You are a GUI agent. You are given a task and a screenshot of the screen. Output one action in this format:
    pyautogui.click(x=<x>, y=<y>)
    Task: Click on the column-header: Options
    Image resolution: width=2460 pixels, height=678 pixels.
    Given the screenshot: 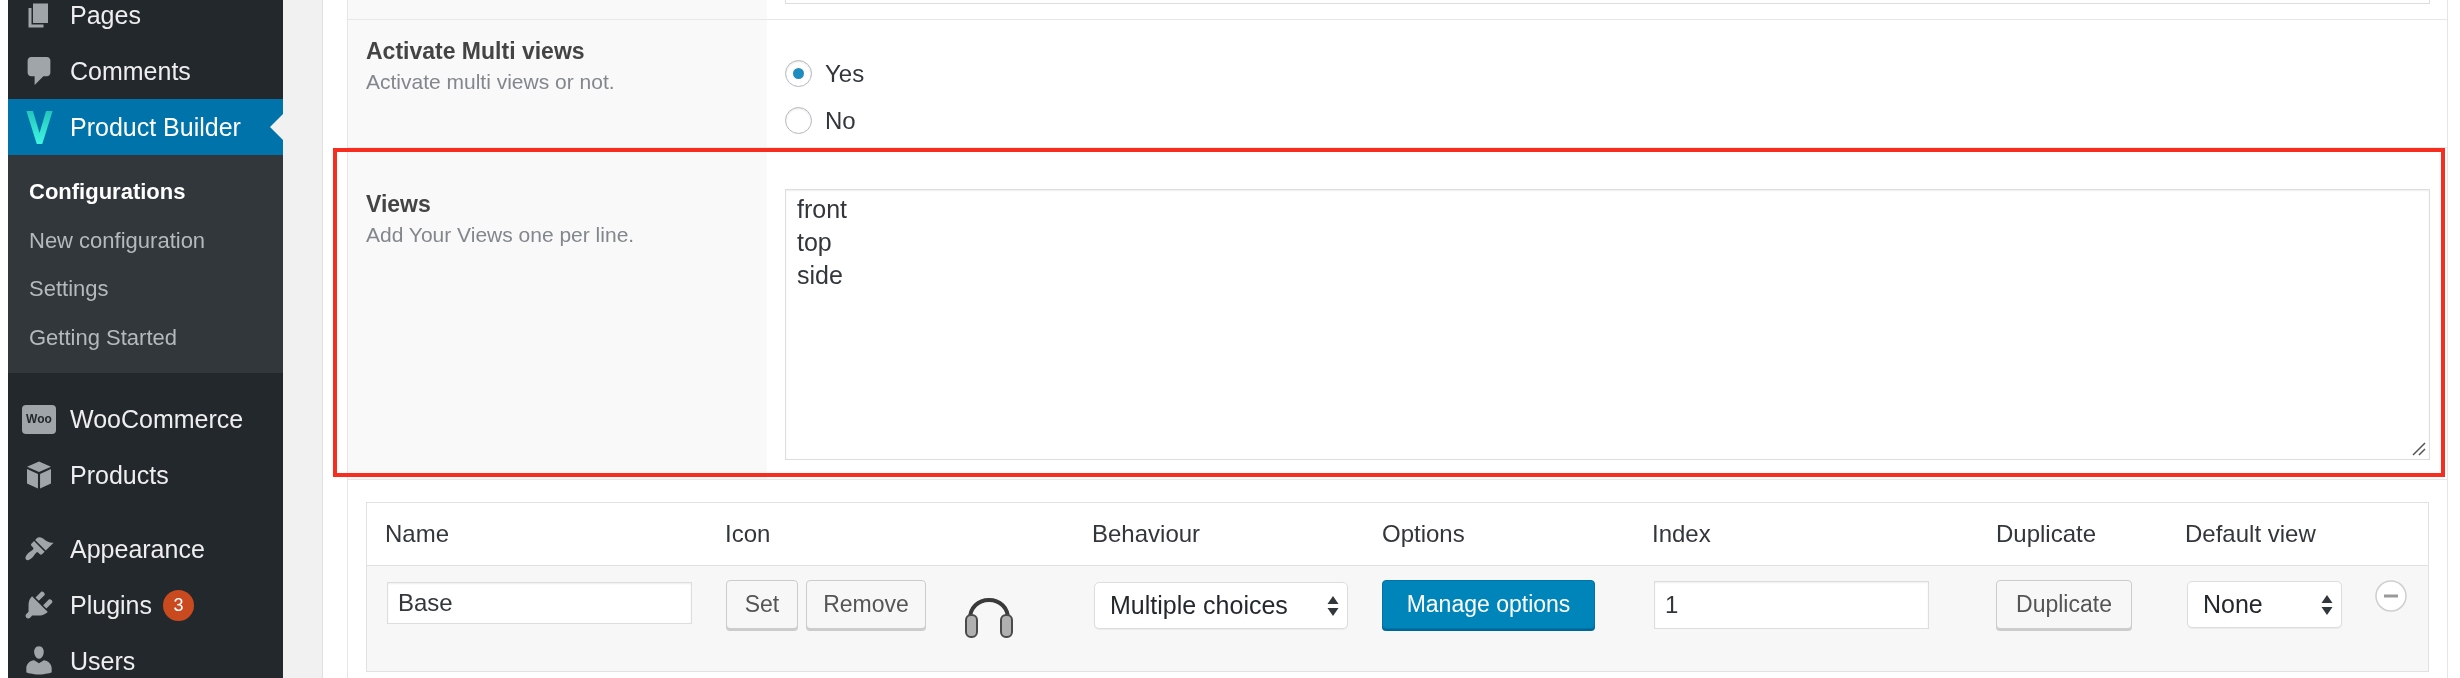 What is the action you would take?
    pyautogui.click(x=1423, y=534)
    